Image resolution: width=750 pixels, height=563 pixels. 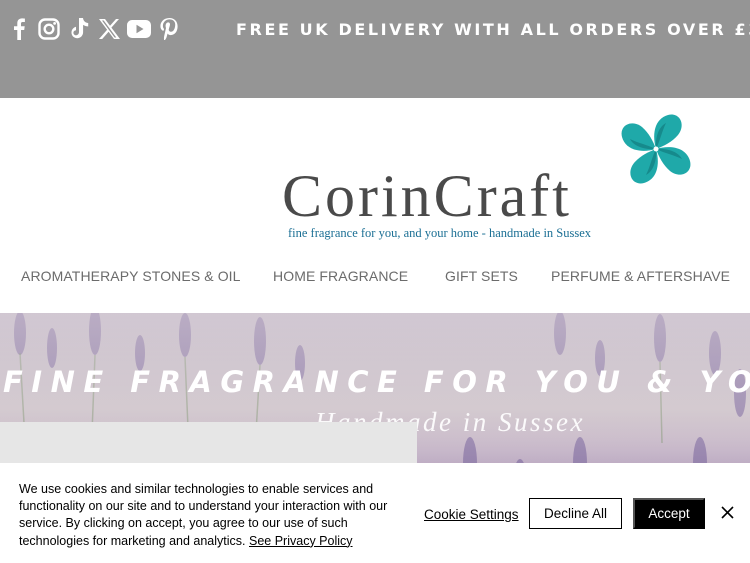 I want to click on tiktok-icon, so click(x=79, y=29).